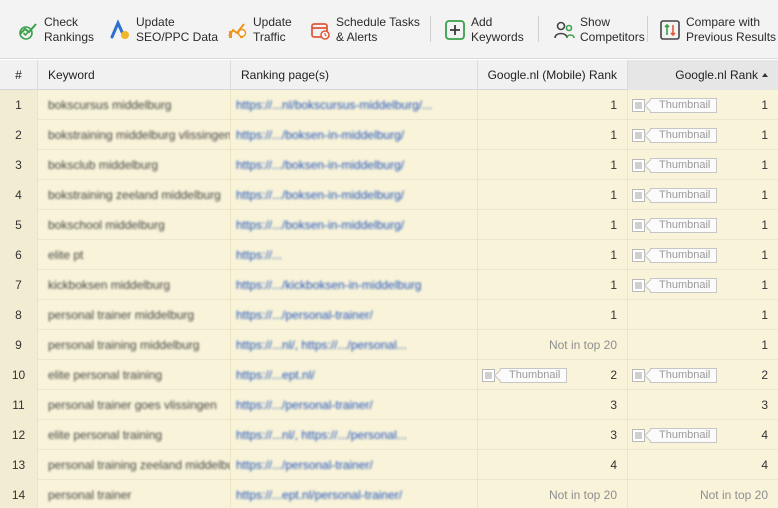 Image resolution: width=778 pixels, height=508 pixels. What do you see at coordinates (134, 135) in the screenshot?
I see `keyword-cell: bokstraining middelburg vlissingen` at bounding box center [134, 135].